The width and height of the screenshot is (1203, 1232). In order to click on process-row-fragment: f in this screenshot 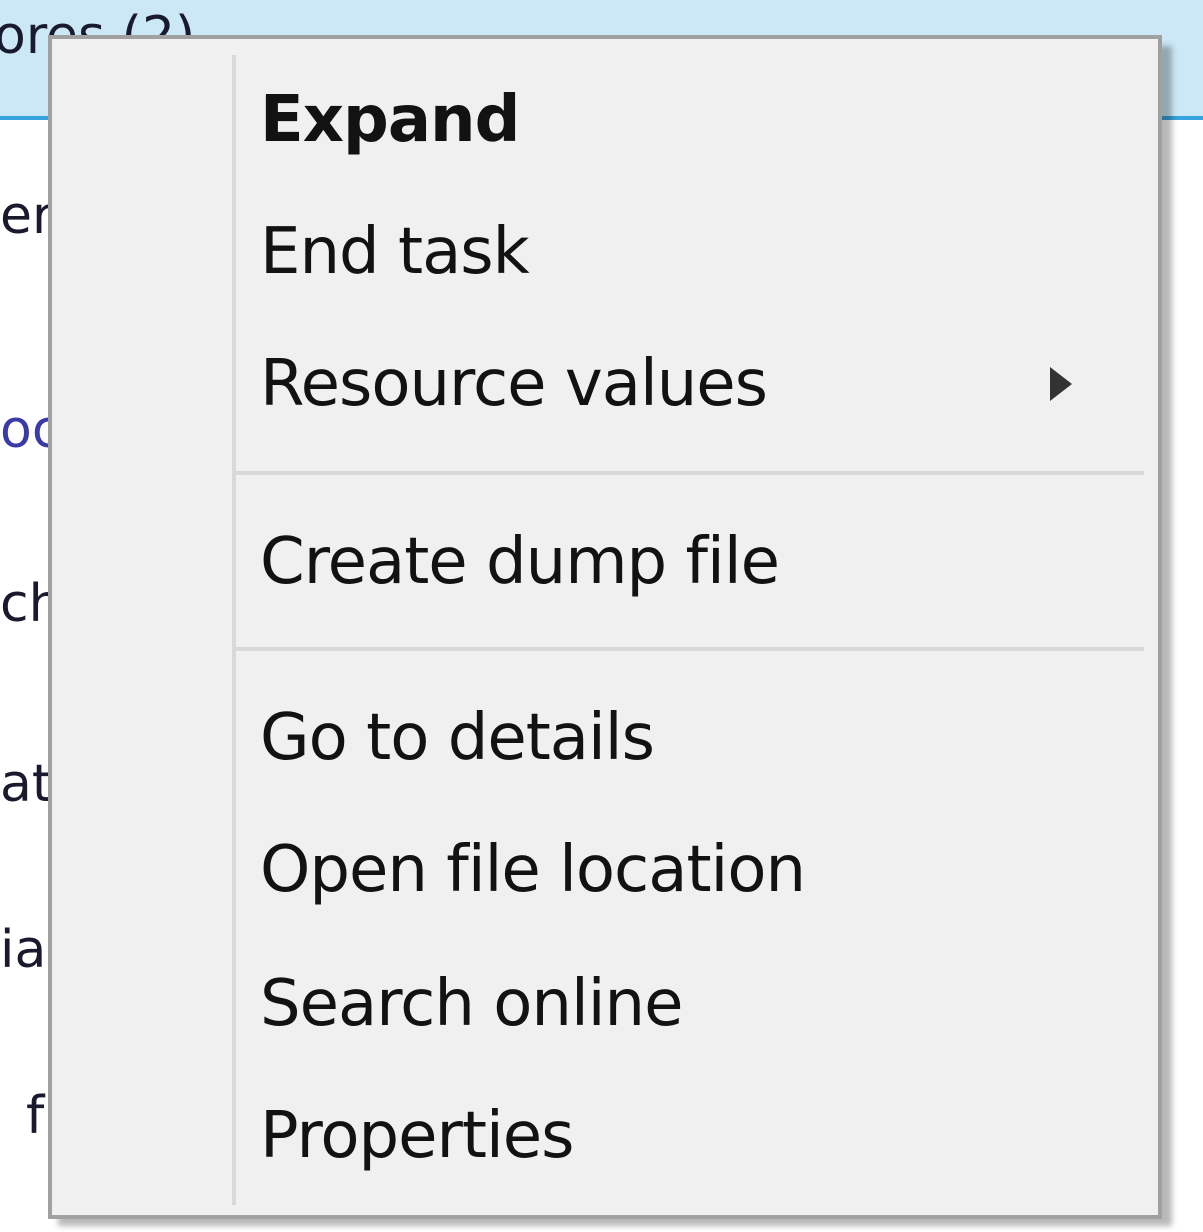, I will do `click(35, 1116)`.